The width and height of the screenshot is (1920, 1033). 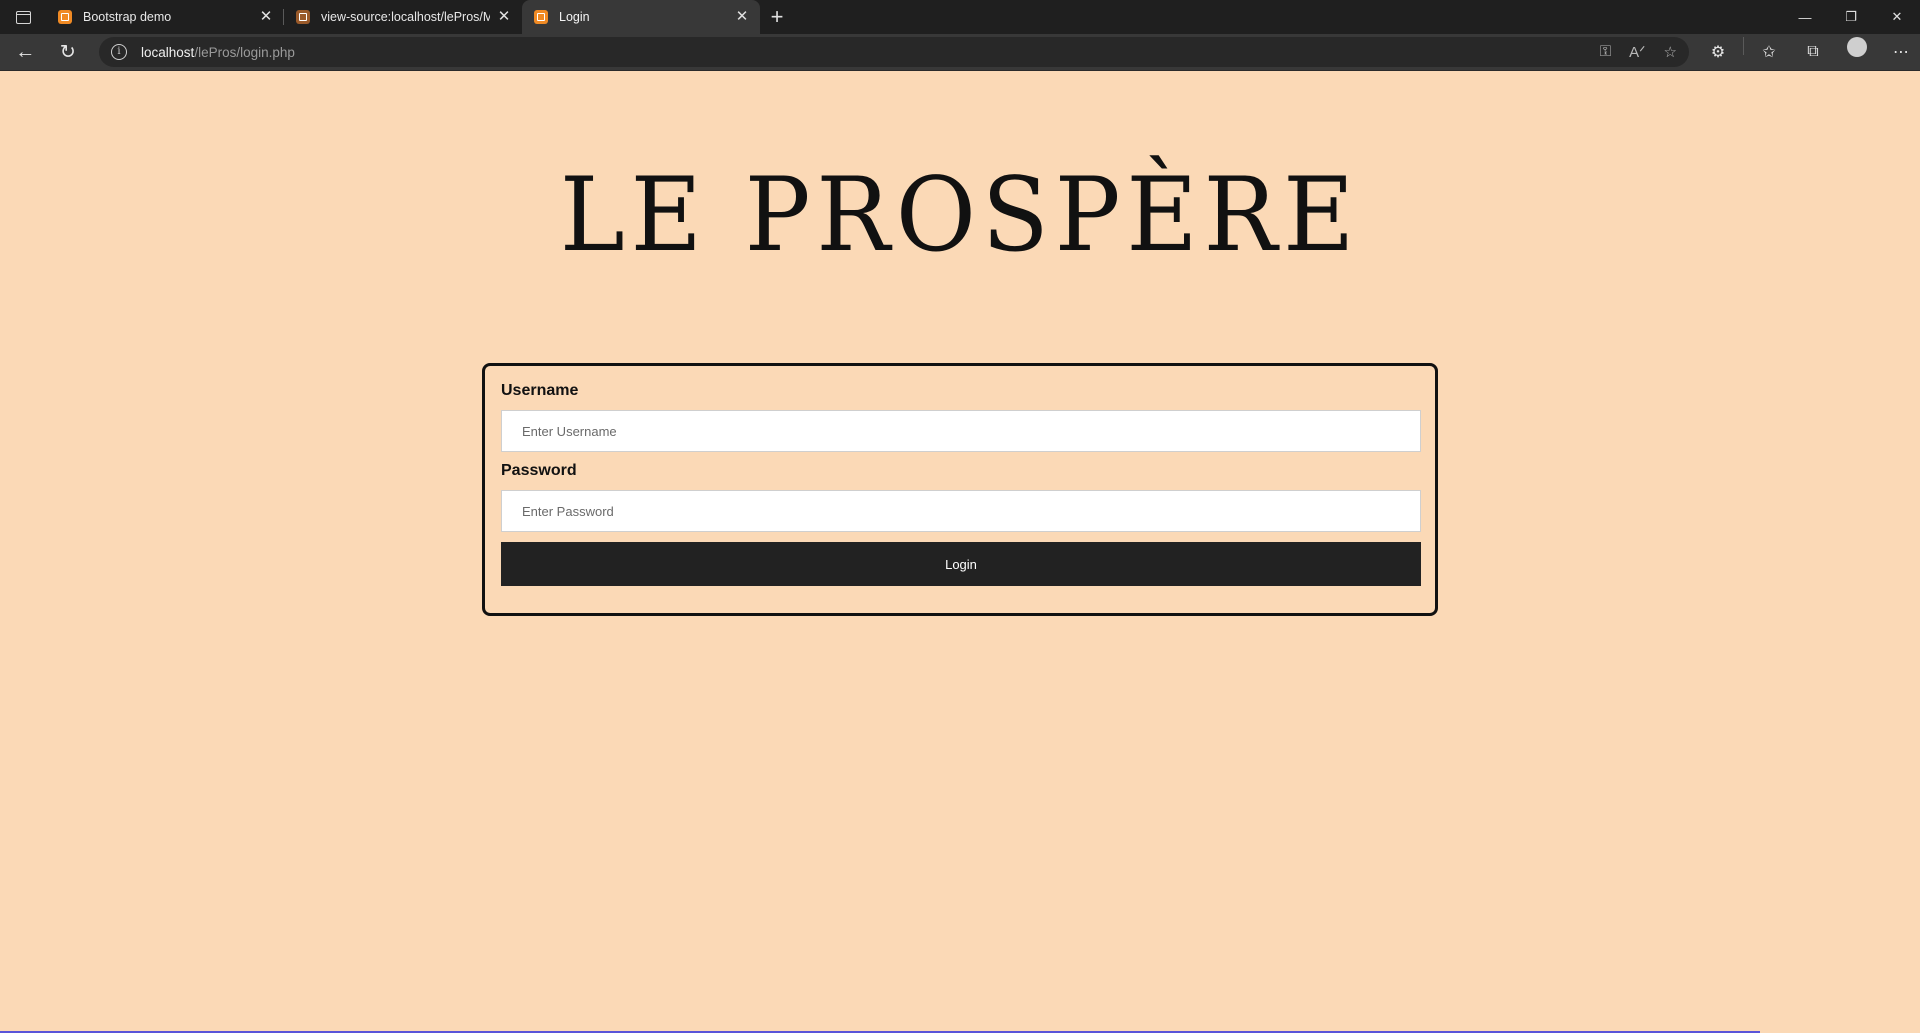 I want to click on close-window-icon: ✕, so click(x=1897, y=17).